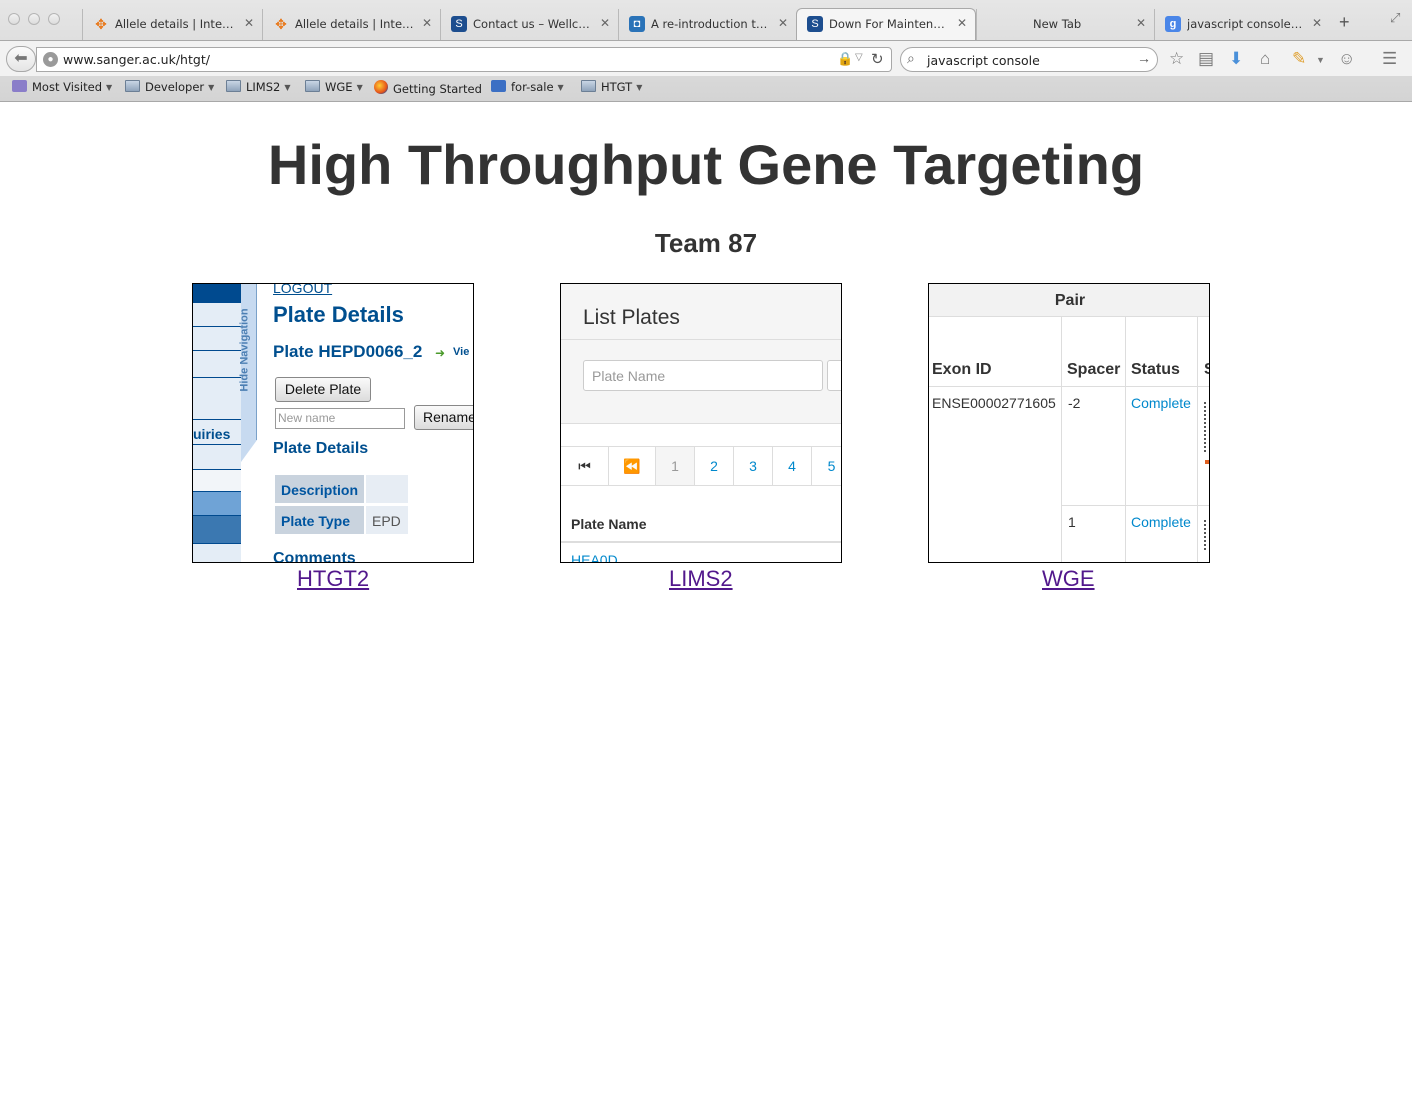 The height and width of the screenshot is (1096, 1412). Describe the element at coordinates (703, 375) in the screenshot. I see `plate-name-input: Plate Name` at that location.